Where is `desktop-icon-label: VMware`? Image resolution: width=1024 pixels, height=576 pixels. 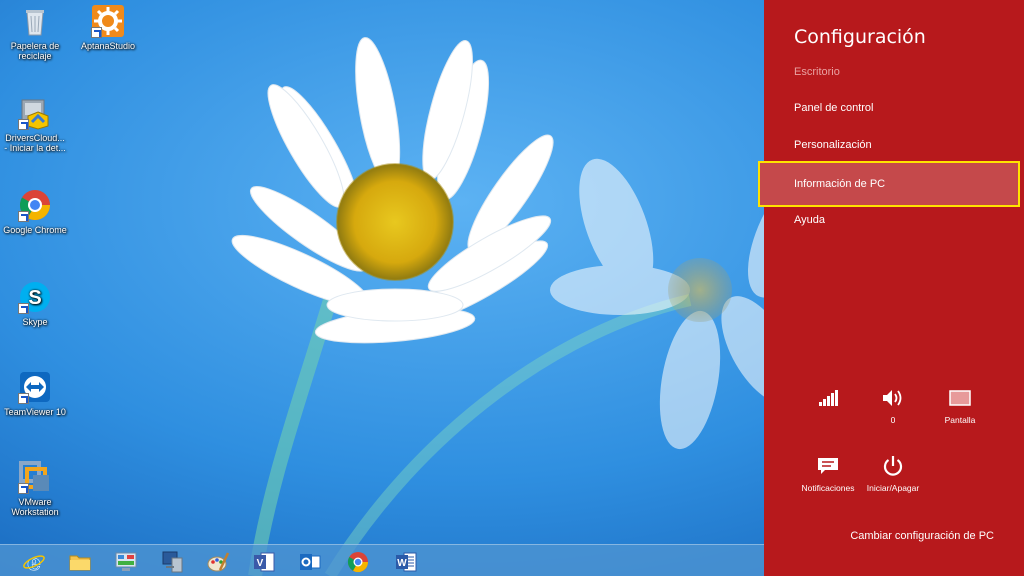 desktop-icon-label: VMware is located at coordinates (35, 502).